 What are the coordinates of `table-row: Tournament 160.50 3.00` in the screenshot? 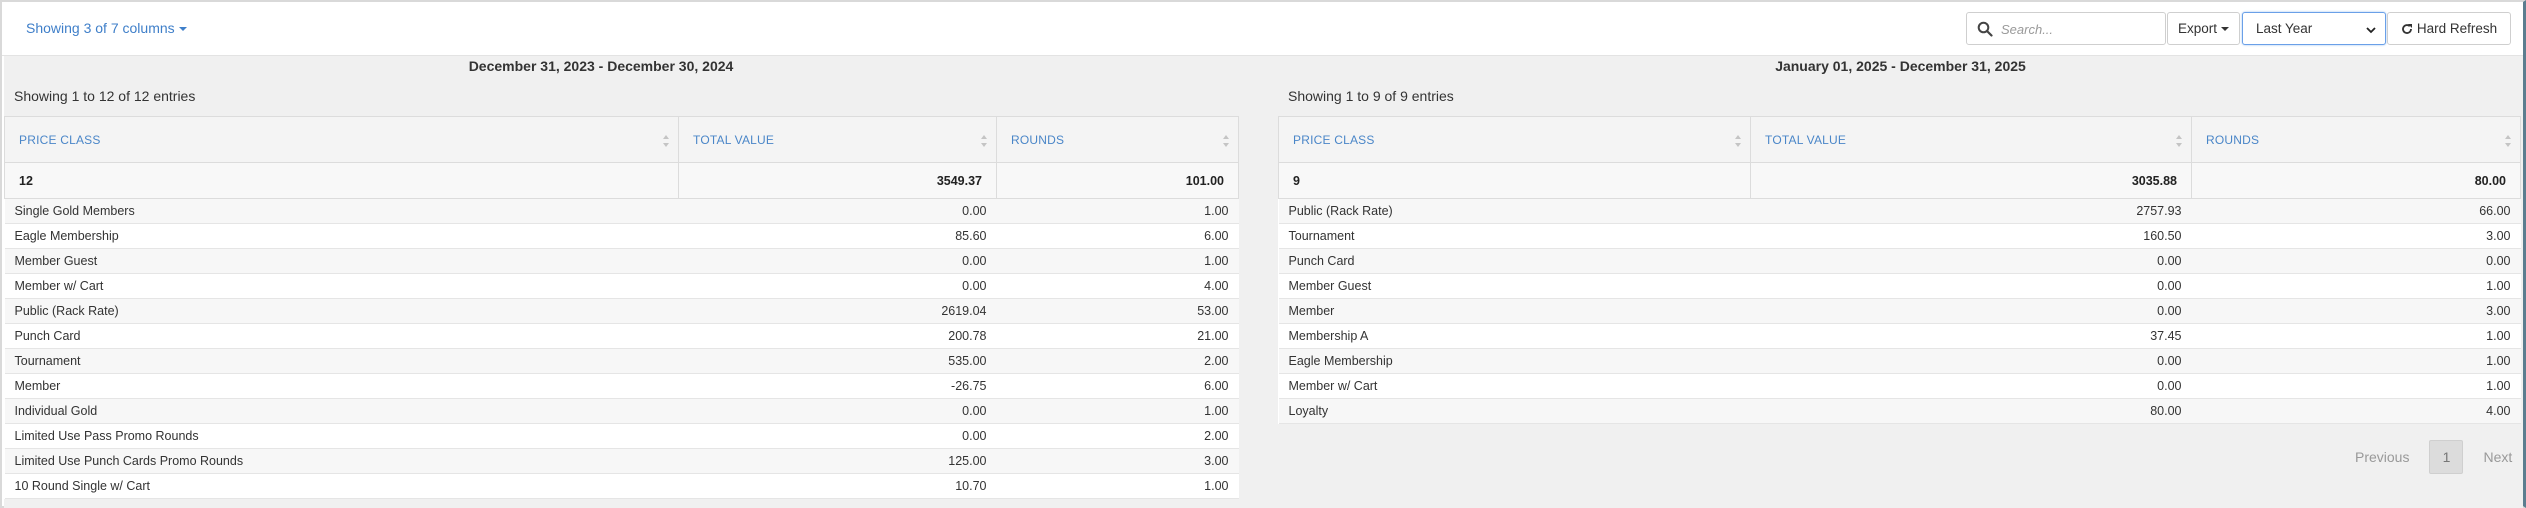 It's located at (1899, 236).